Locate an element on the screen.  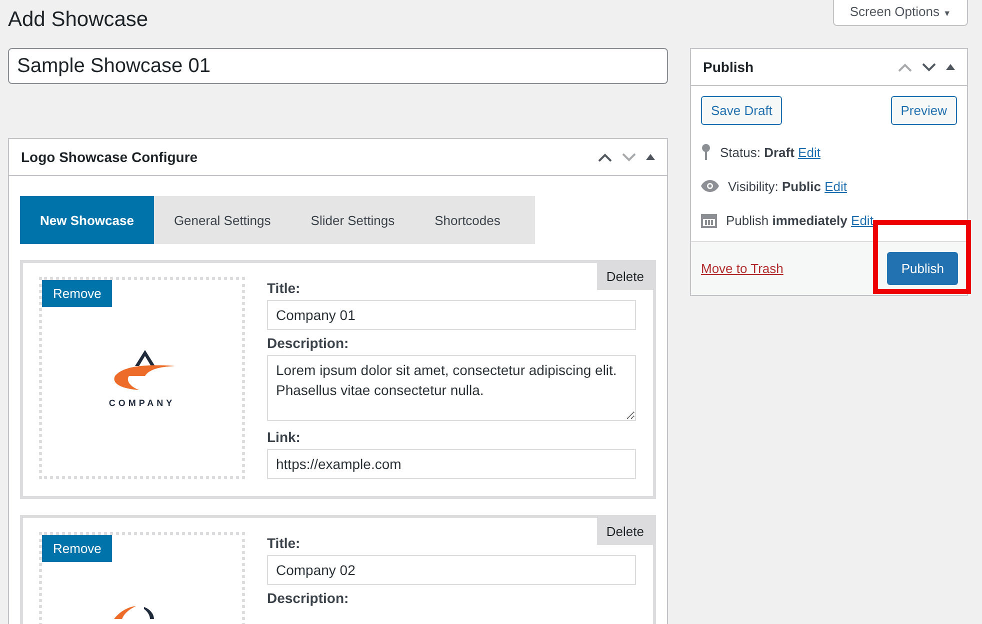
panel-title: Logo Showcase Configure is located at coordinates (109, 157).